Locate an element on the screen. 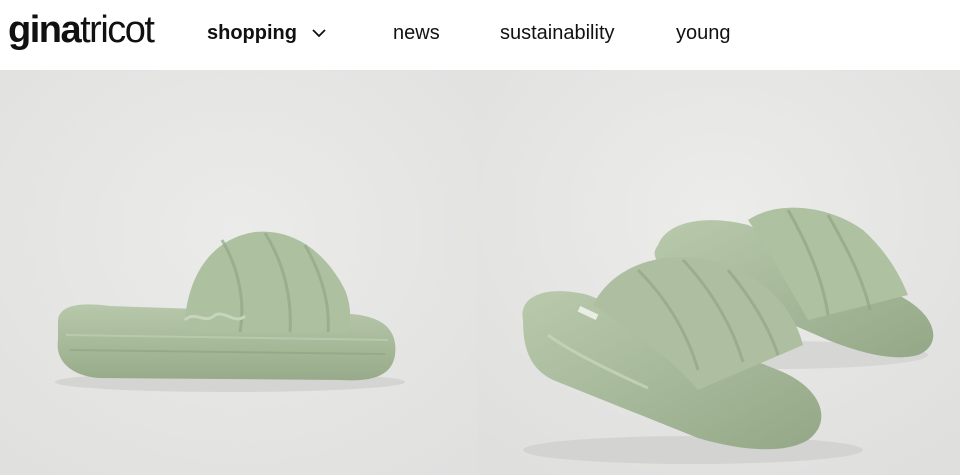  main-nav: shopping news sustainability young is located at coordinates (480, 35).